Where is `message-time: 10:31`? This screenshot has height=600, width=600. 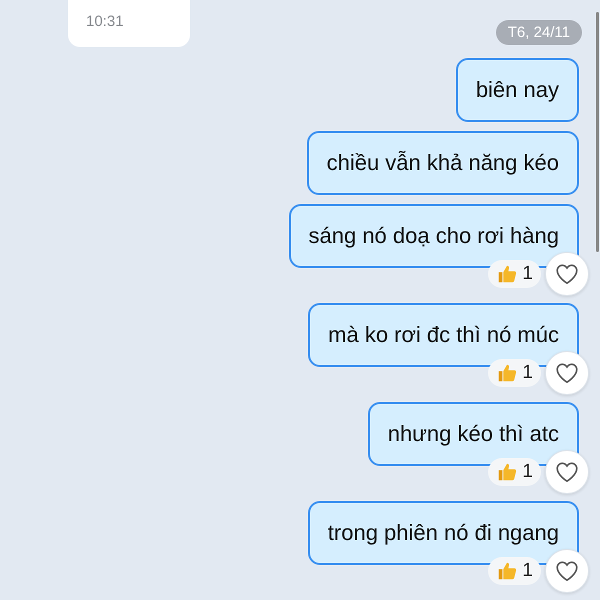 message-time: 10:31 is located at coordinates (105, 21).